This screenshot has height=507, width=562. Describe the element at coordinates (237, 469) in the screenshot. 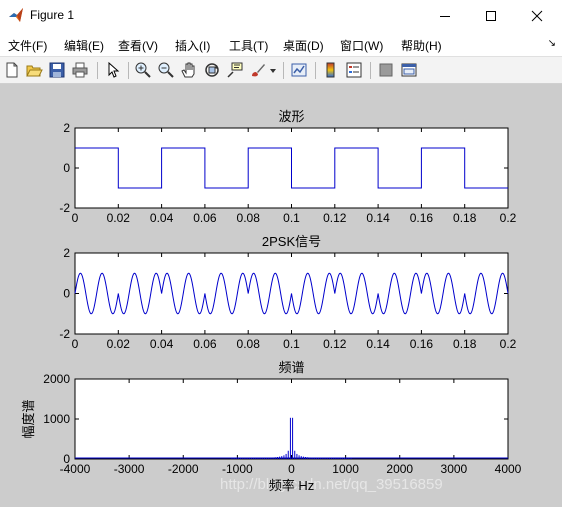

I see `x-tick-label: -1000` at that location.